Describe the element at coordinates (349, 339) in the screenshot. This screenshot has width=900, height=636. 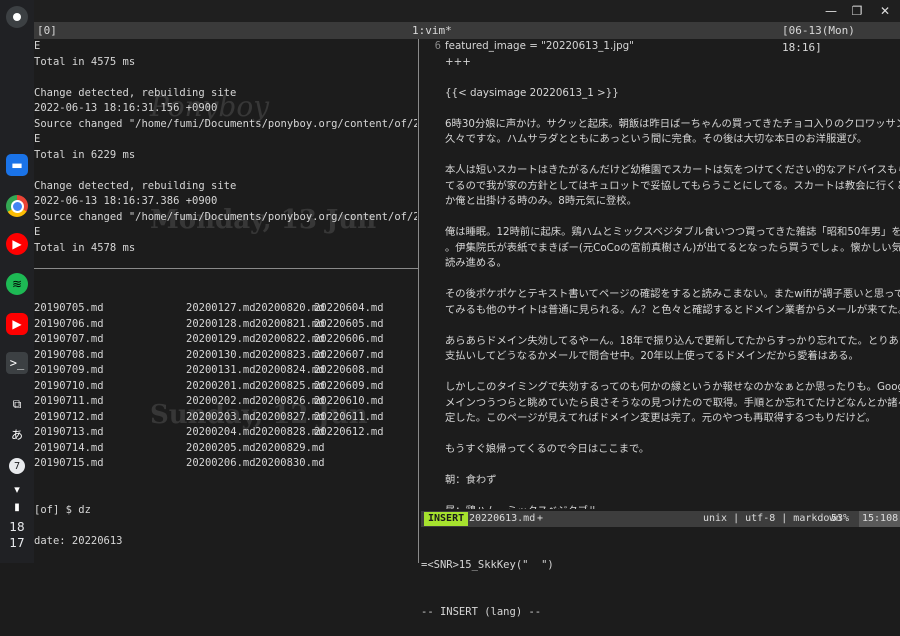
I see `file-name: 20220606.md` at that location.